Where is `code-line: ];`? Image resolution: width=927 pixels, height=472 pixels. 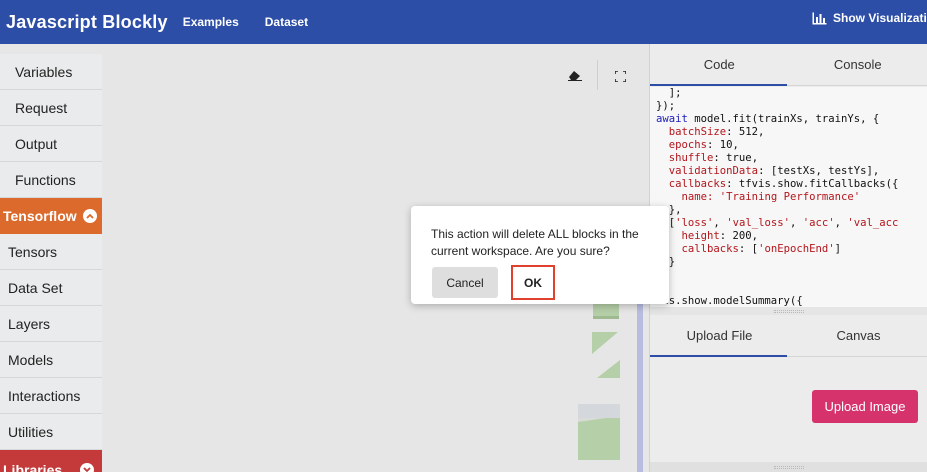 code-line: ]; is located at coordinates (669, 93).